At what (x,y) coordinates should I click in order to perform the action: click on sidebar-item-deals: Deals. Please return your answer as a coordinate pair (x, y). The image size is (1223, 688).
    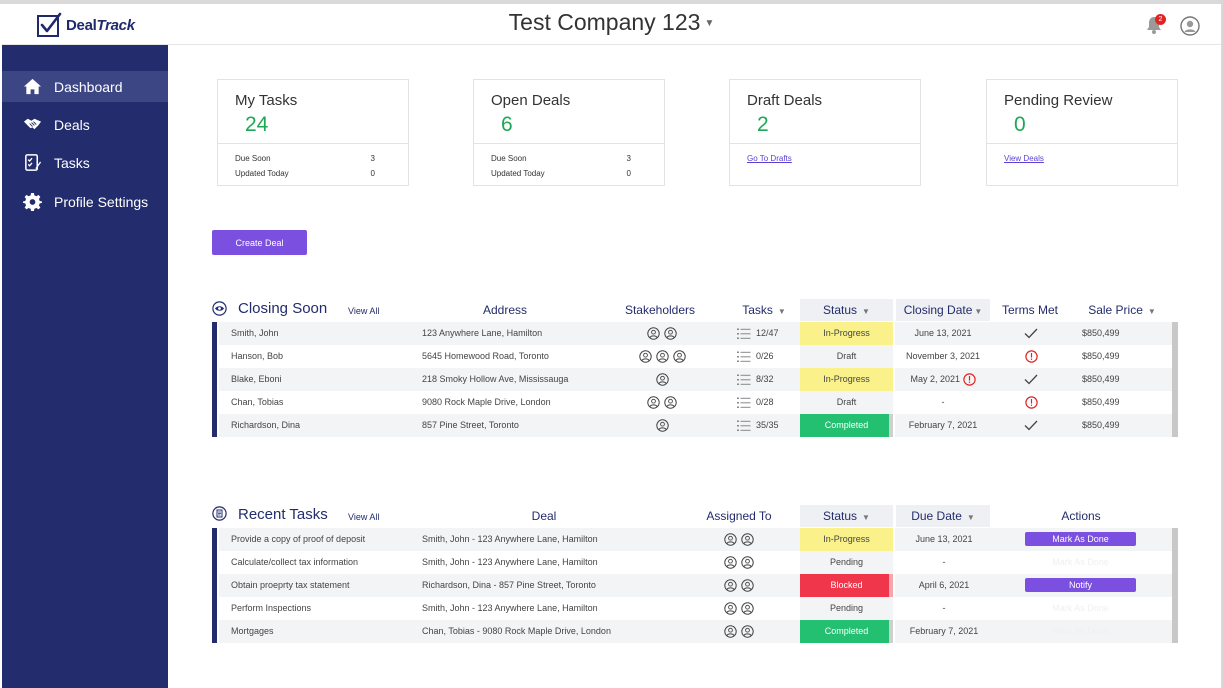
    Looking at the image, I should click on (85, 124).